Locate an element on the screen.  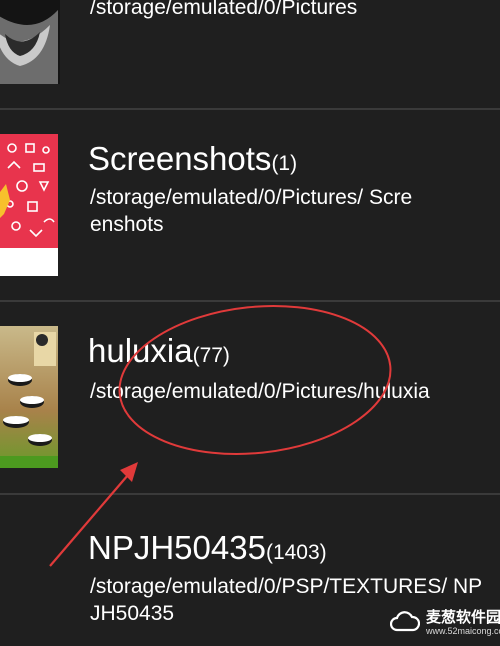
folder-name-text: NPJH50435 is located at coordinates (177, 547).